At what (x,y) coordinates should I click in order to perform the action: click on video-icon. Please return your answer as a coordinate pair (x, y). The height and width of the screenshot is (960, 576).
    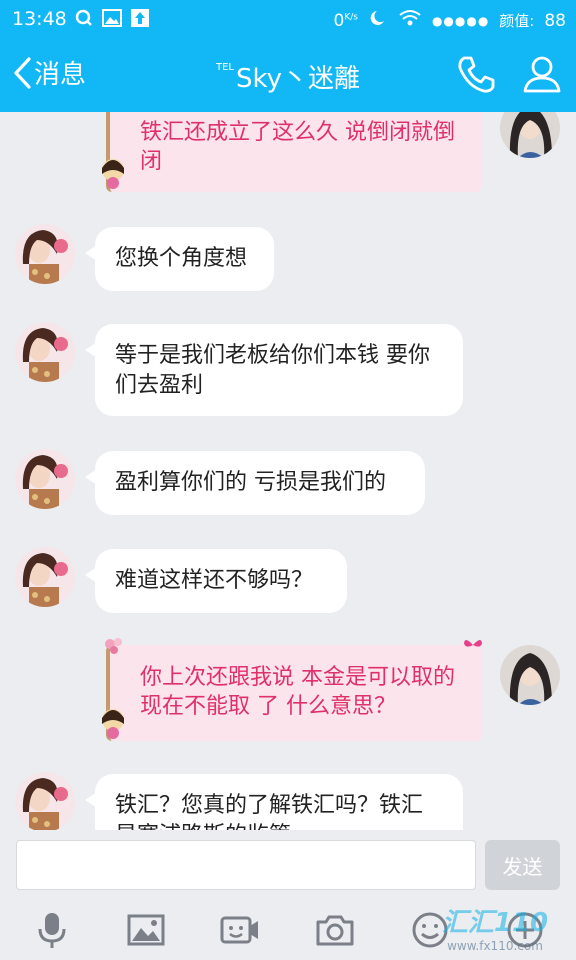
    Looking at the image, I should click on (240, 930).